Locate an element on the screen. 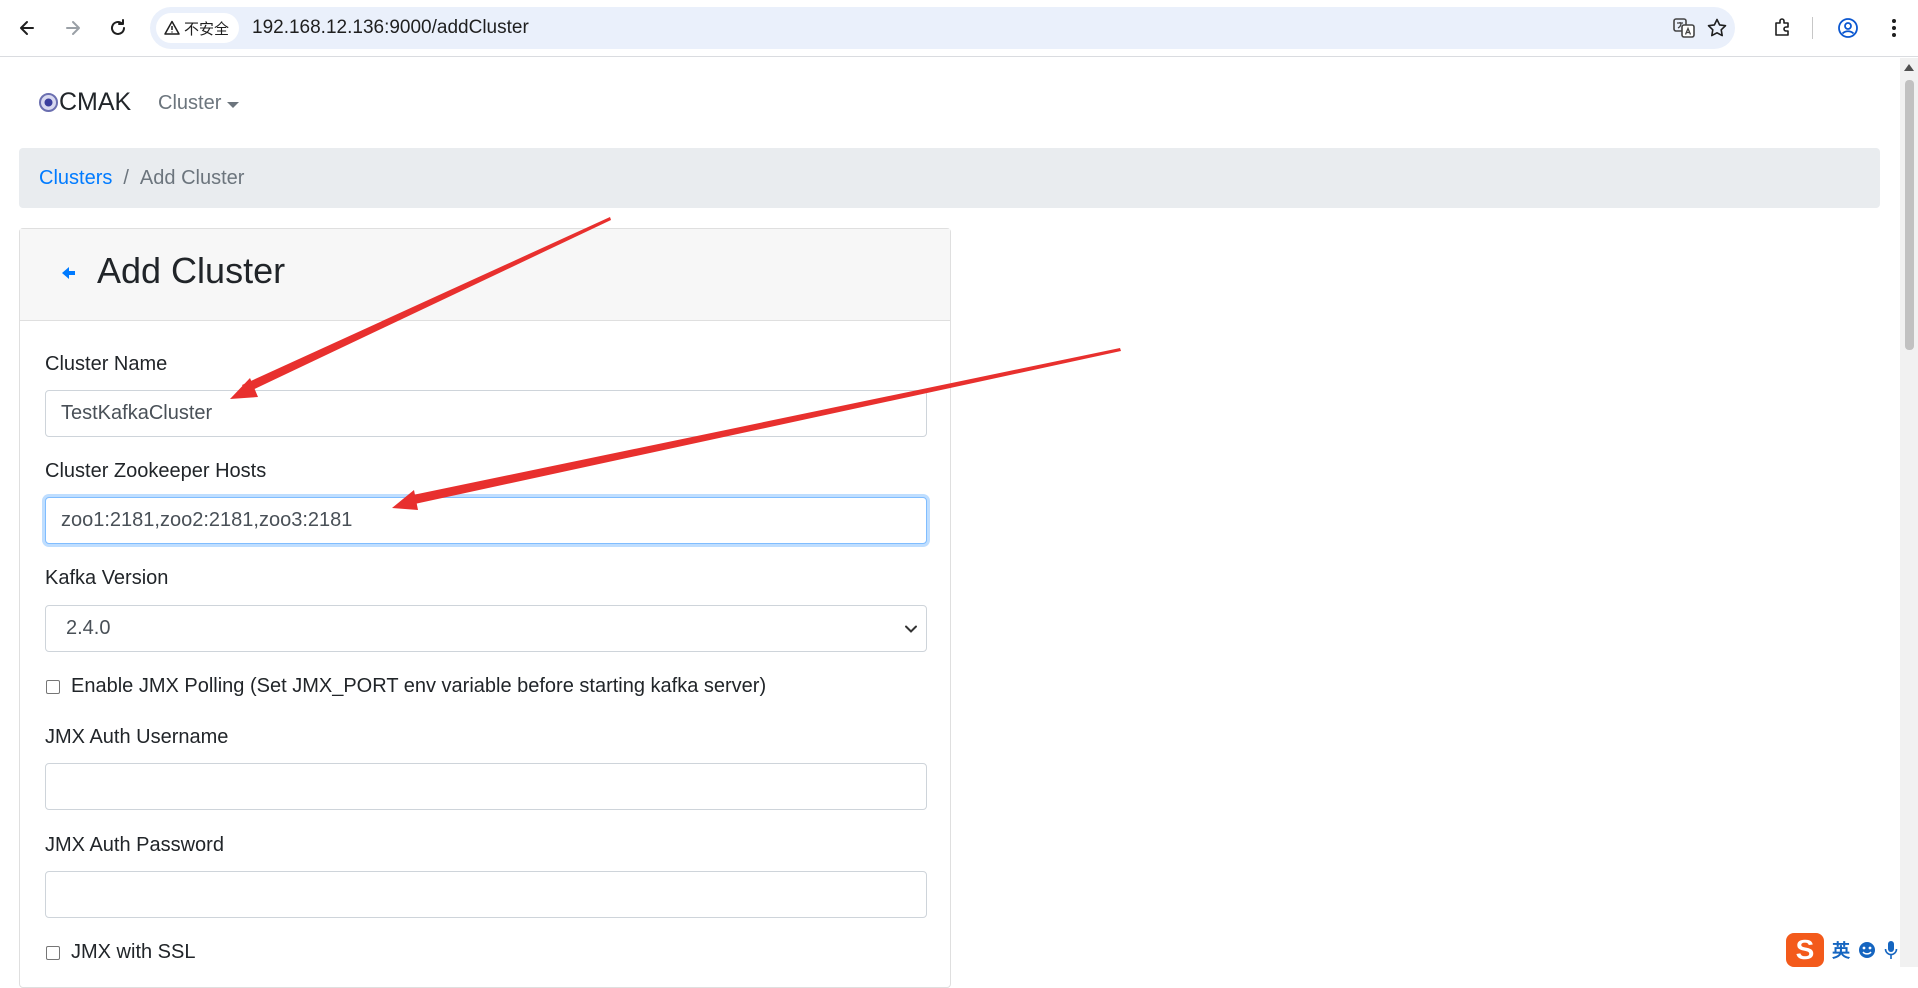 This screenshot has height=988, width=1918. jmx-password-input is located at coordinates (486, 894).